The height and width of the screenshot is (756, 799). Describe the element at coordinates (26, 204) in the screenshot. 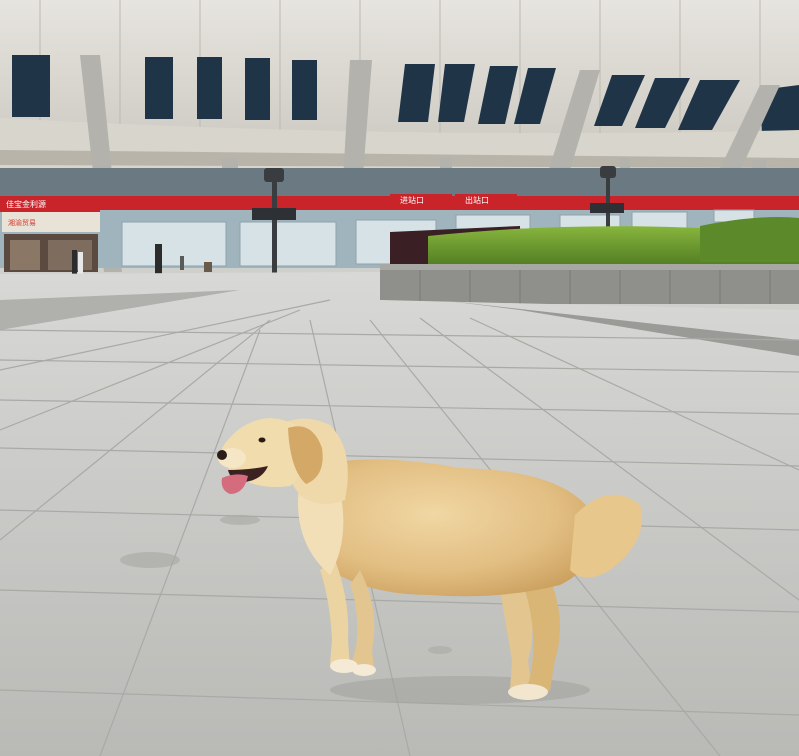

I see `store-sign-top: 佳宝金利源` at that location.